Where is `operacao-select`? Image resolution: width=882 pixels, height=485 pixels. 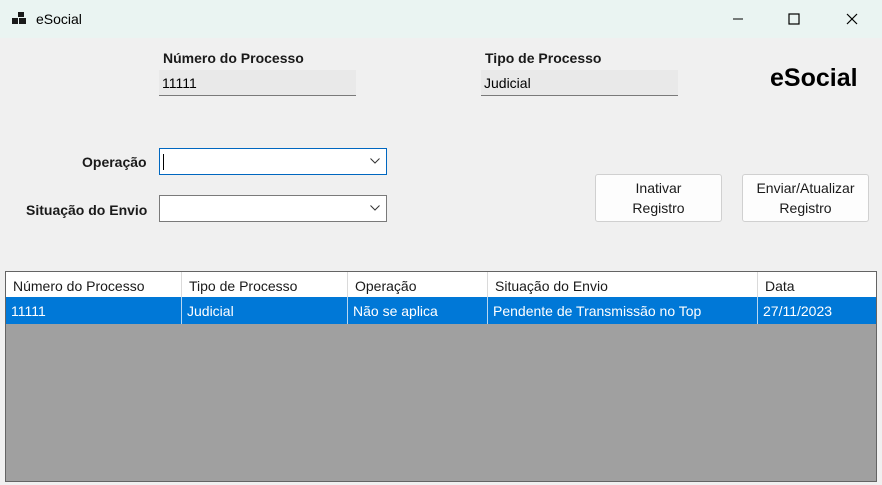
operacao-select is located at coordinates (273, 161).